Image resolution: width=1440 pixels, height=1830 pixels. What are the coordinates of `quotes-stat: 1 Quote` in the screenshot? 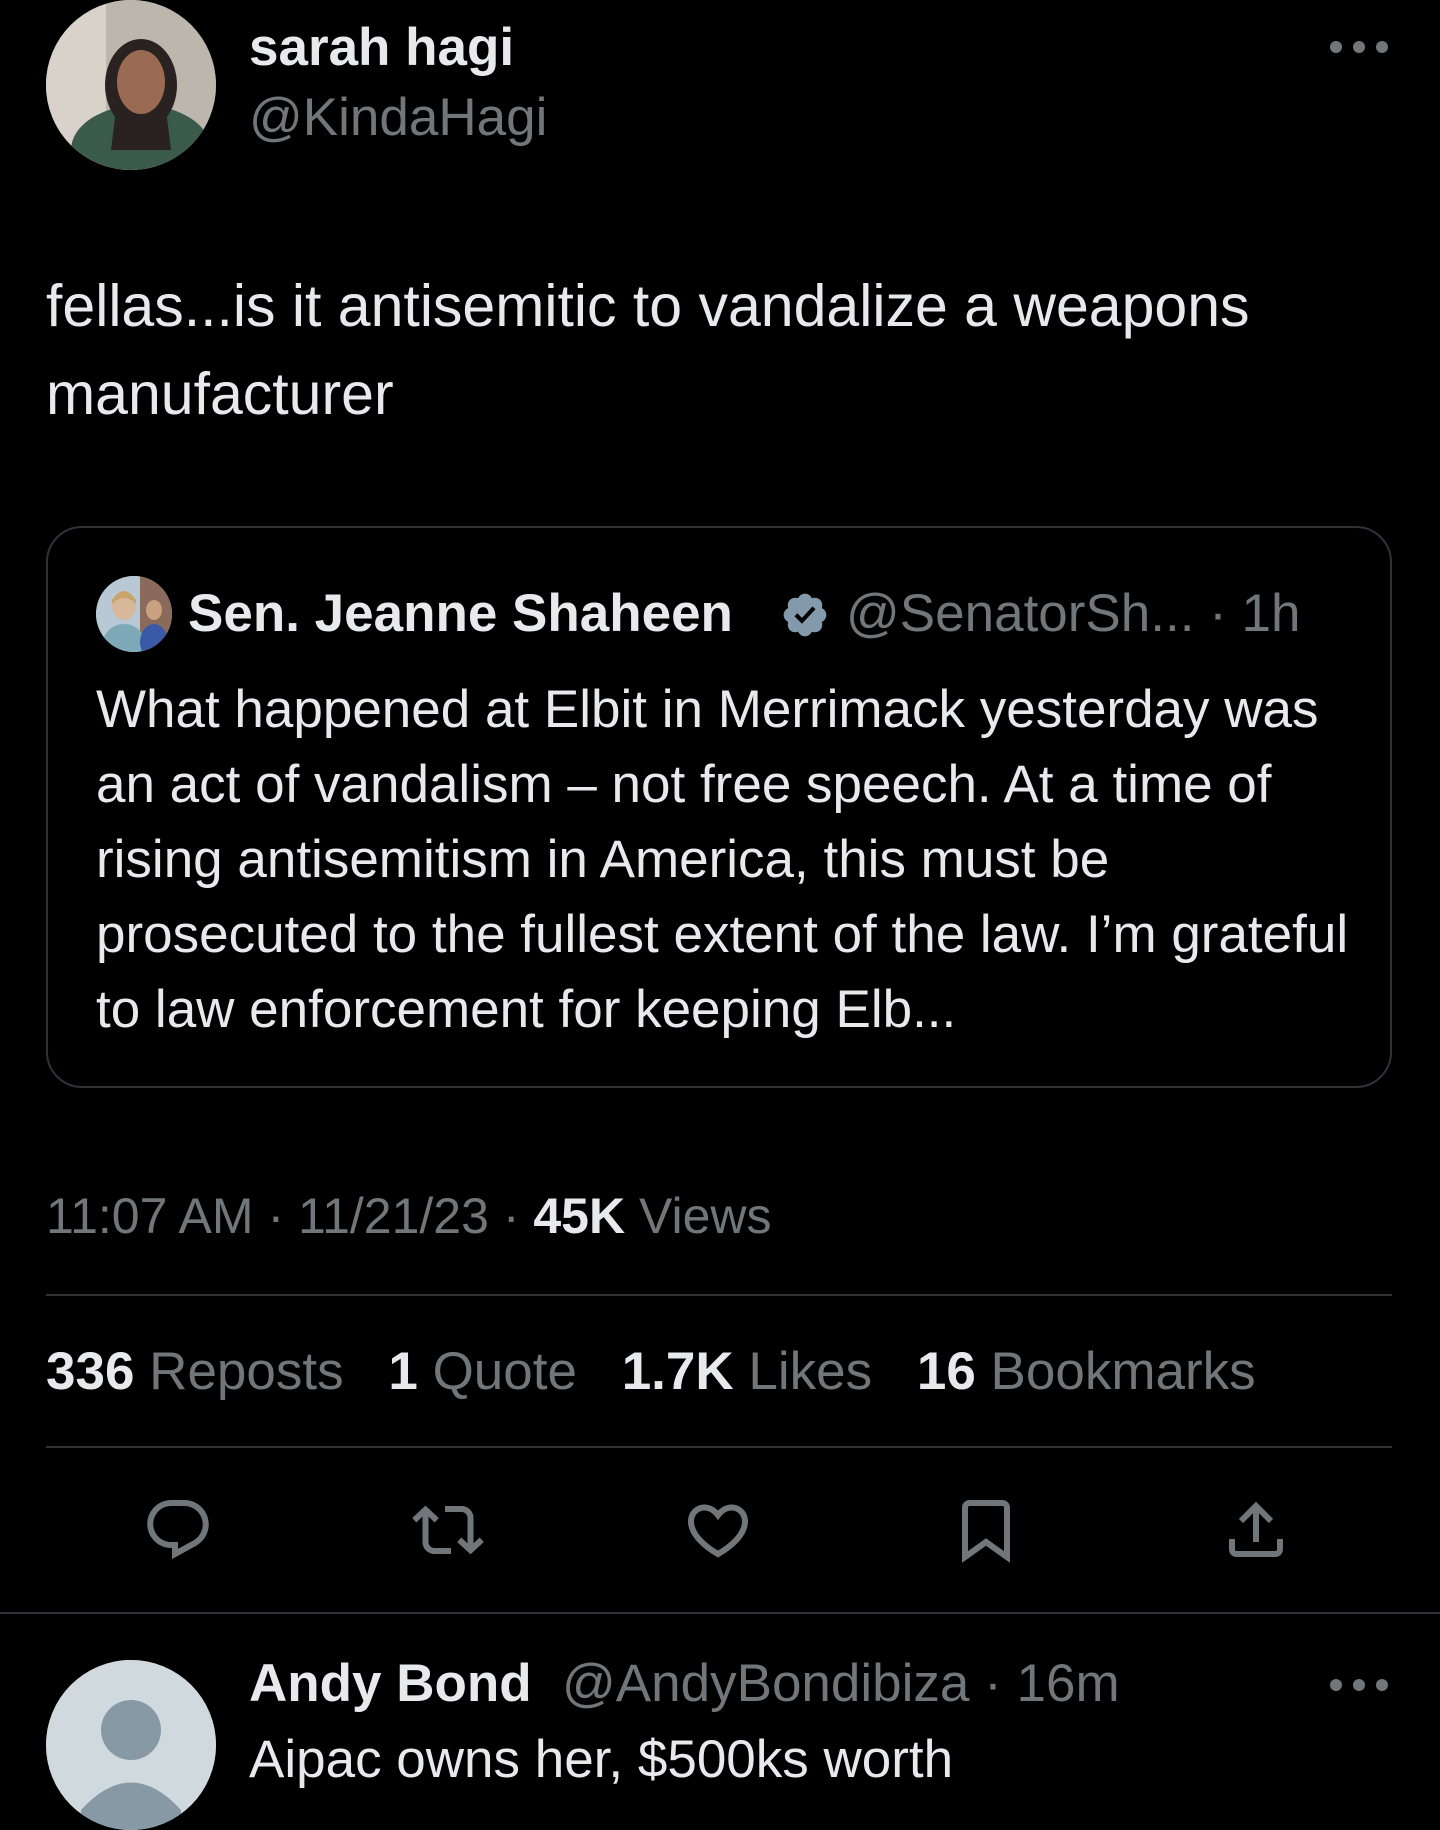 It's located at (482, 1371).